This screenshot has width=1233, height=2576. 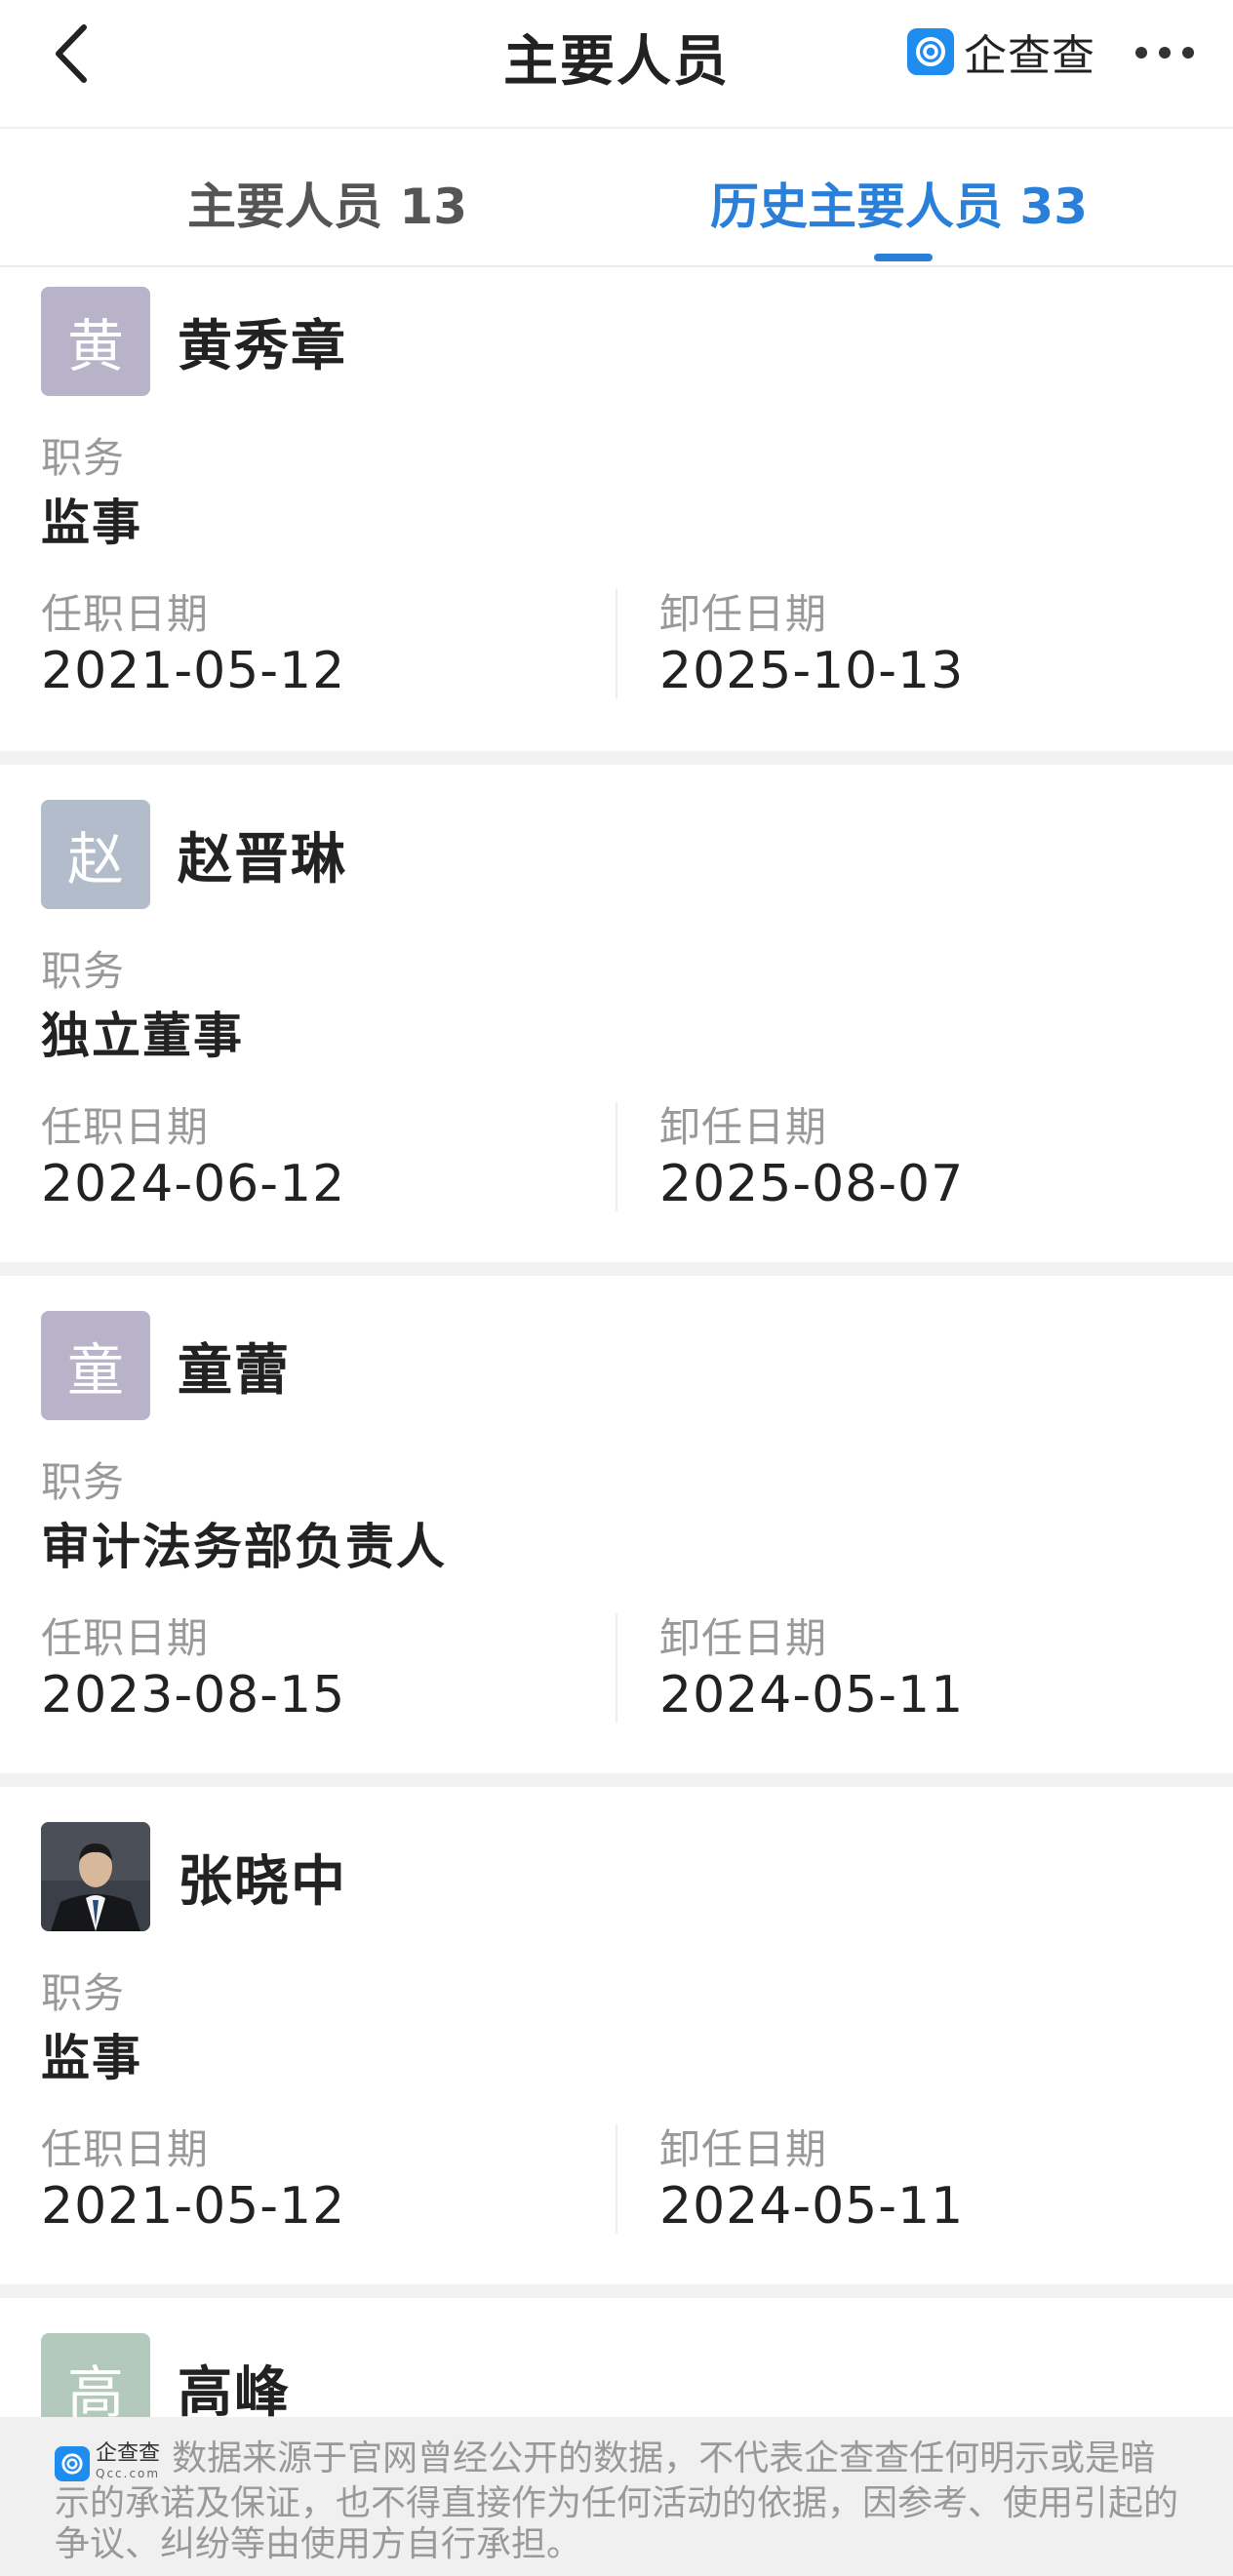 I want to click on person-name: 高峰, so click(x=234, y=2388).